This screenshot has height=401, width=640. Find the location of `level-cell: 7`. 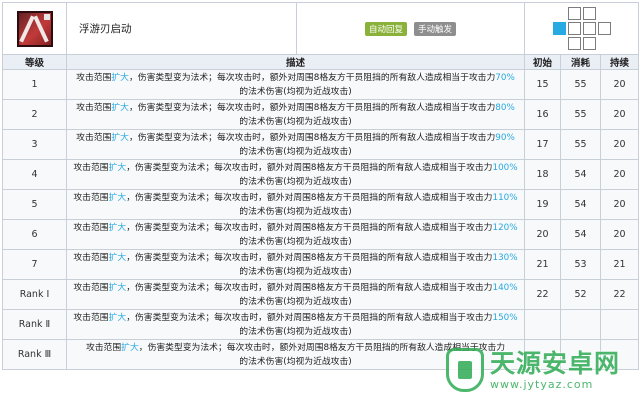

level-cell: 7 is located at coordinates (34, 264).